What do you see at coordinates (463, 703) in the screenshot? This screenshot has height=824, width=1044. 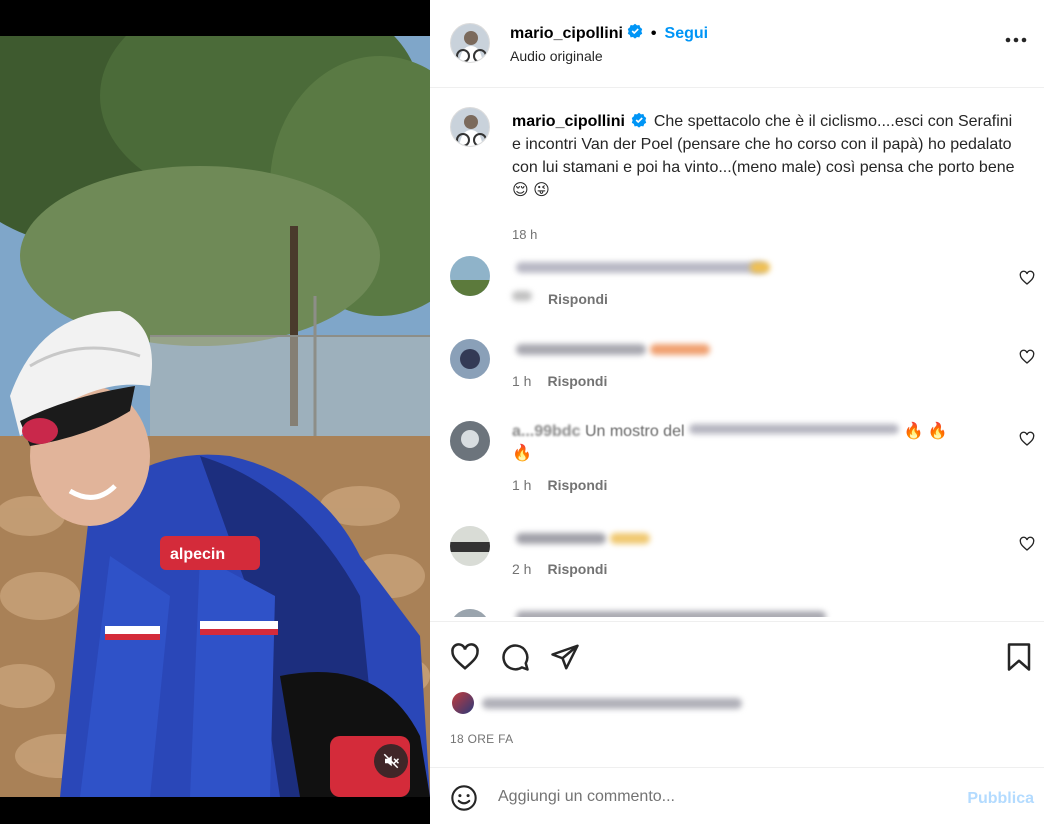 I see `liker-avatar` at bounding box center [463, 703].